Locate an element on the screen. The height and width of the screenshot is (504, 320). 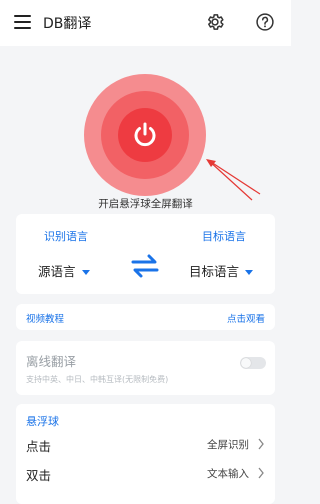
language-card: 识别语言 目标语言 源语言 目标语言 is located at coordinates (145, 254).